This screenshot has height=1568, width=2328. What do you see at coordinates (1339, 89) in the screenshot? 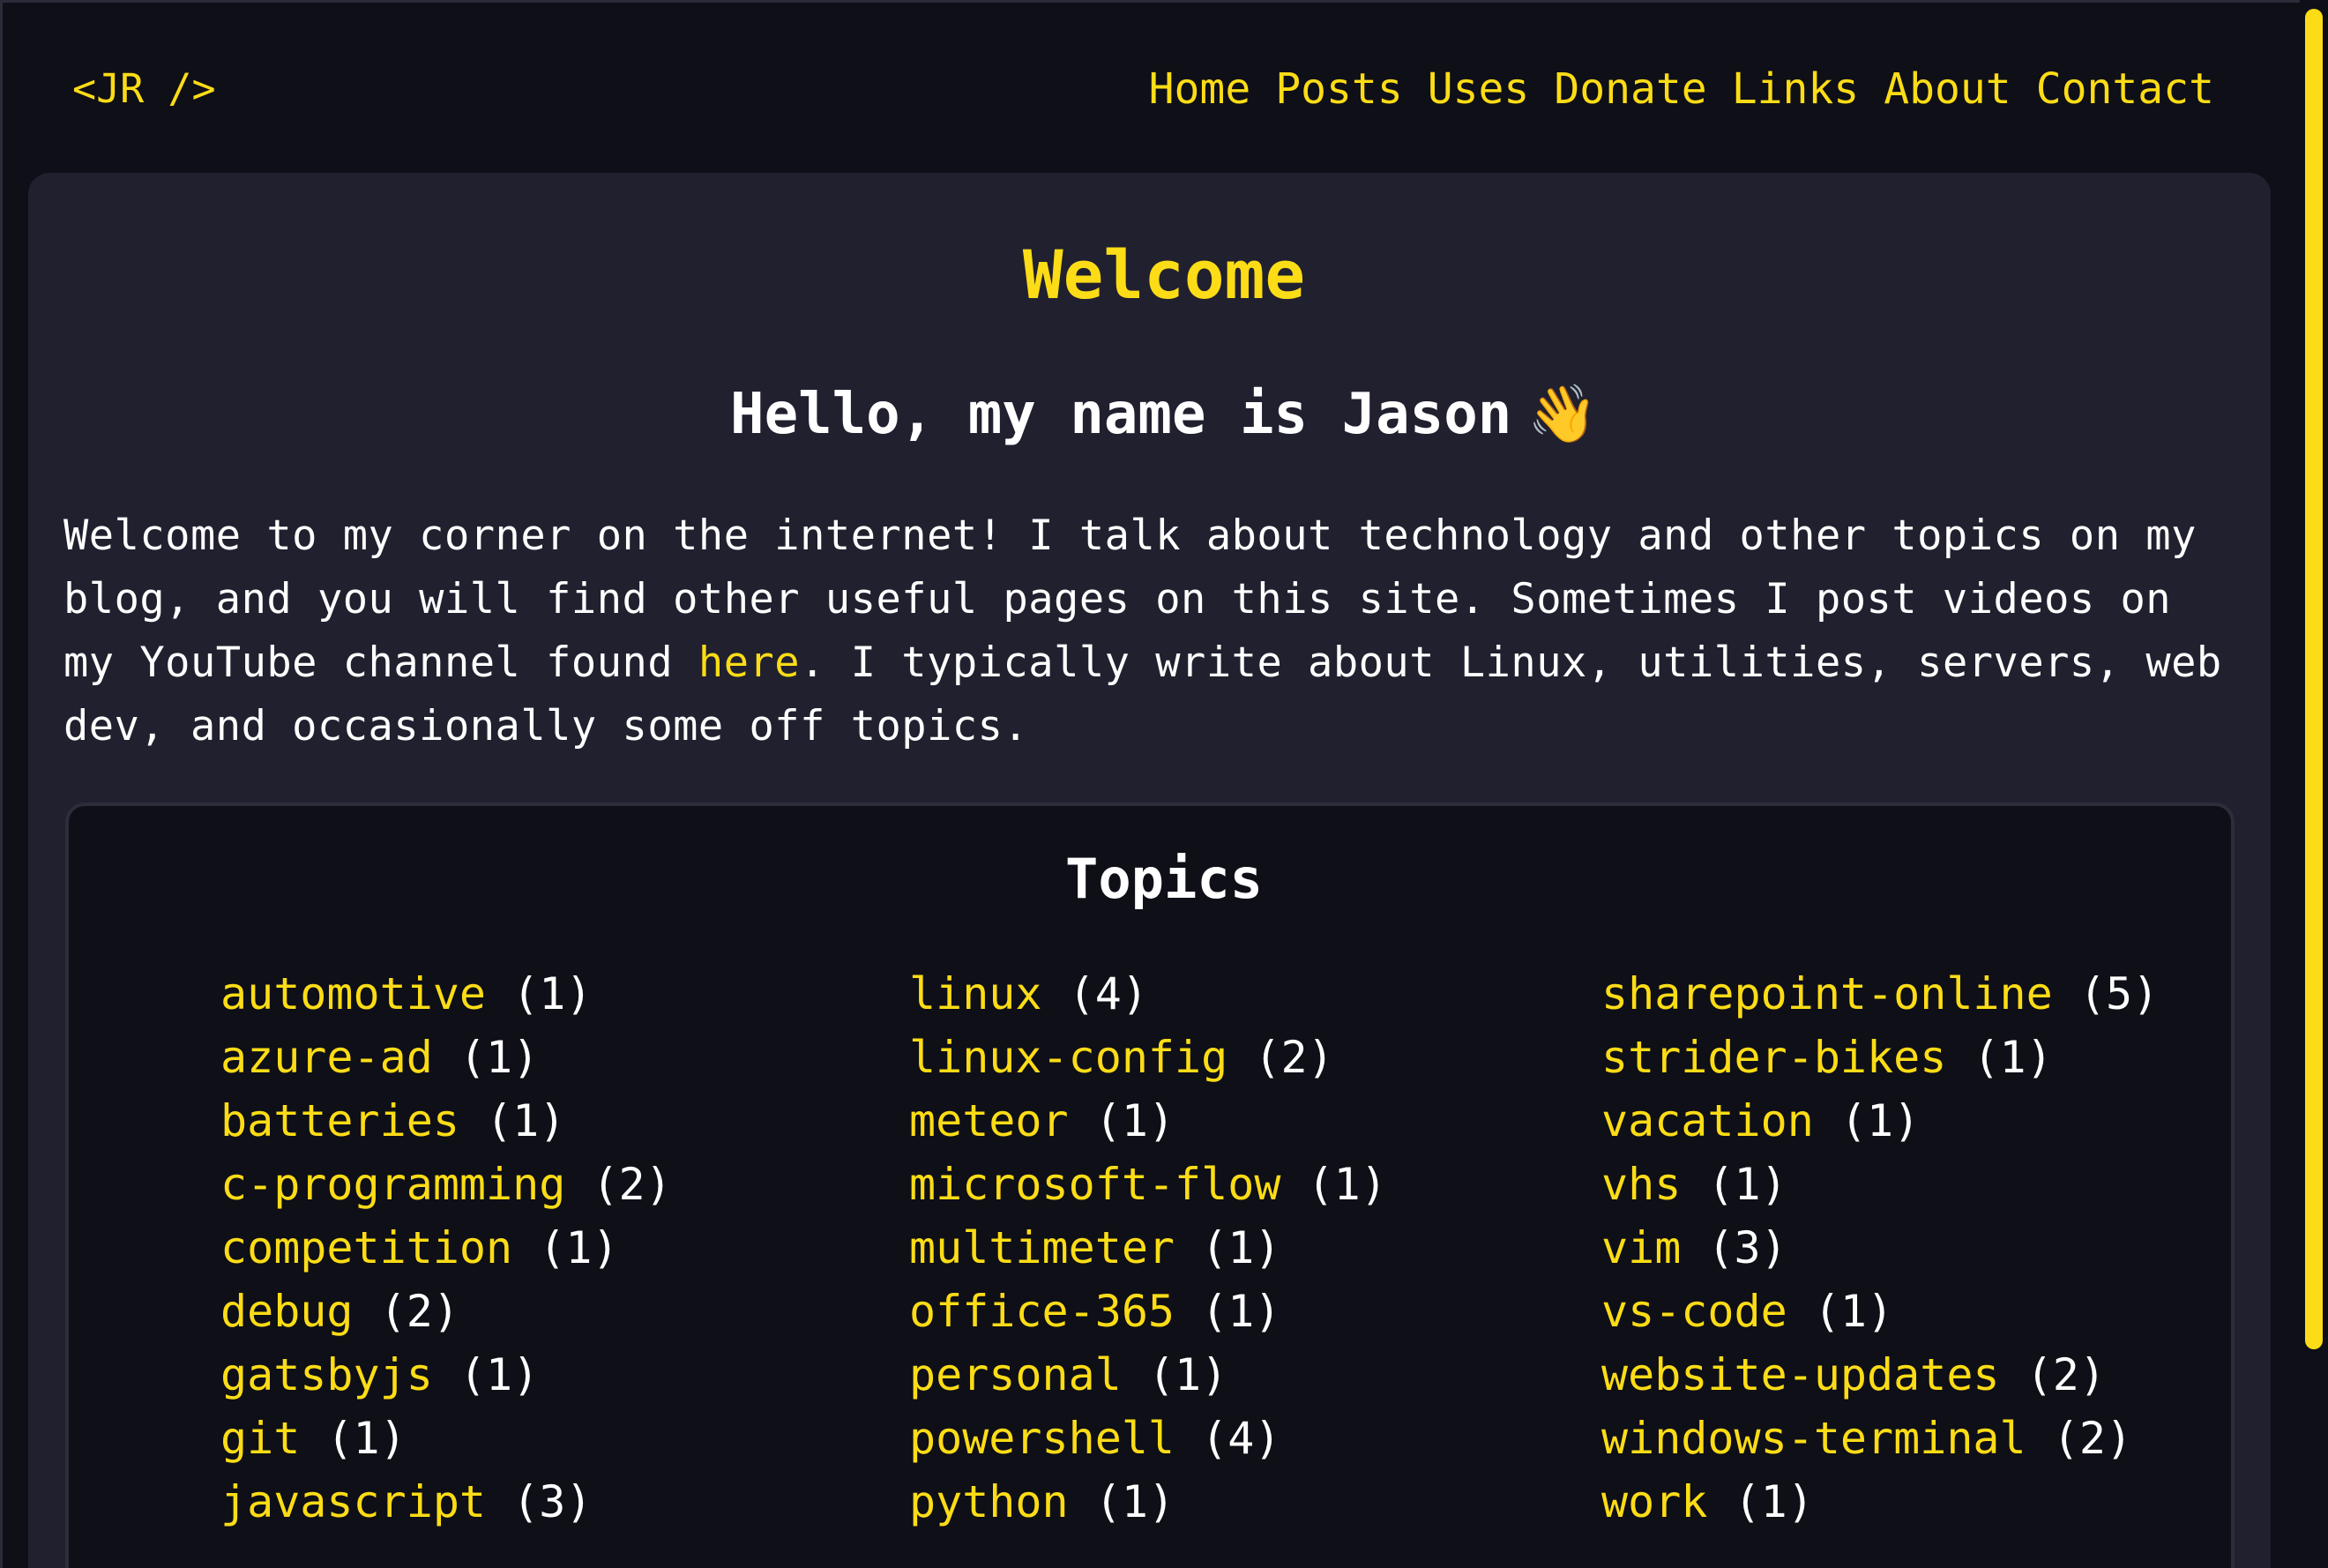
I see `nav-posts: Posts` at bounding box center [1339, 89].